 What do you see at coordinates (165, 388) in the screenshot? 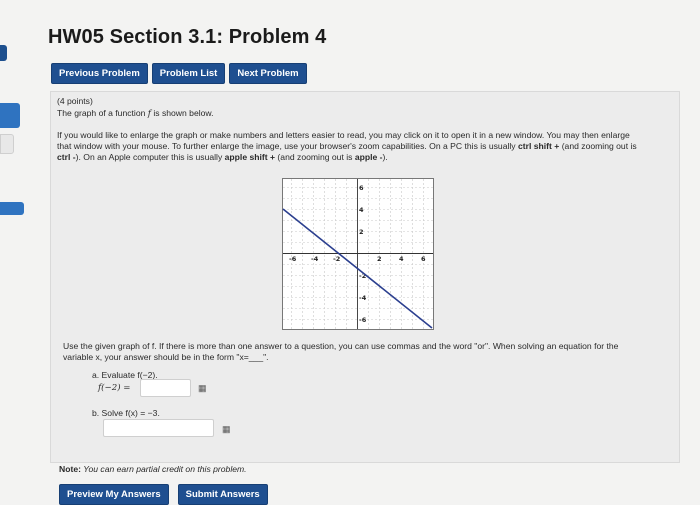
I see `part-a-answer-input` at bounding box center [165, 388].